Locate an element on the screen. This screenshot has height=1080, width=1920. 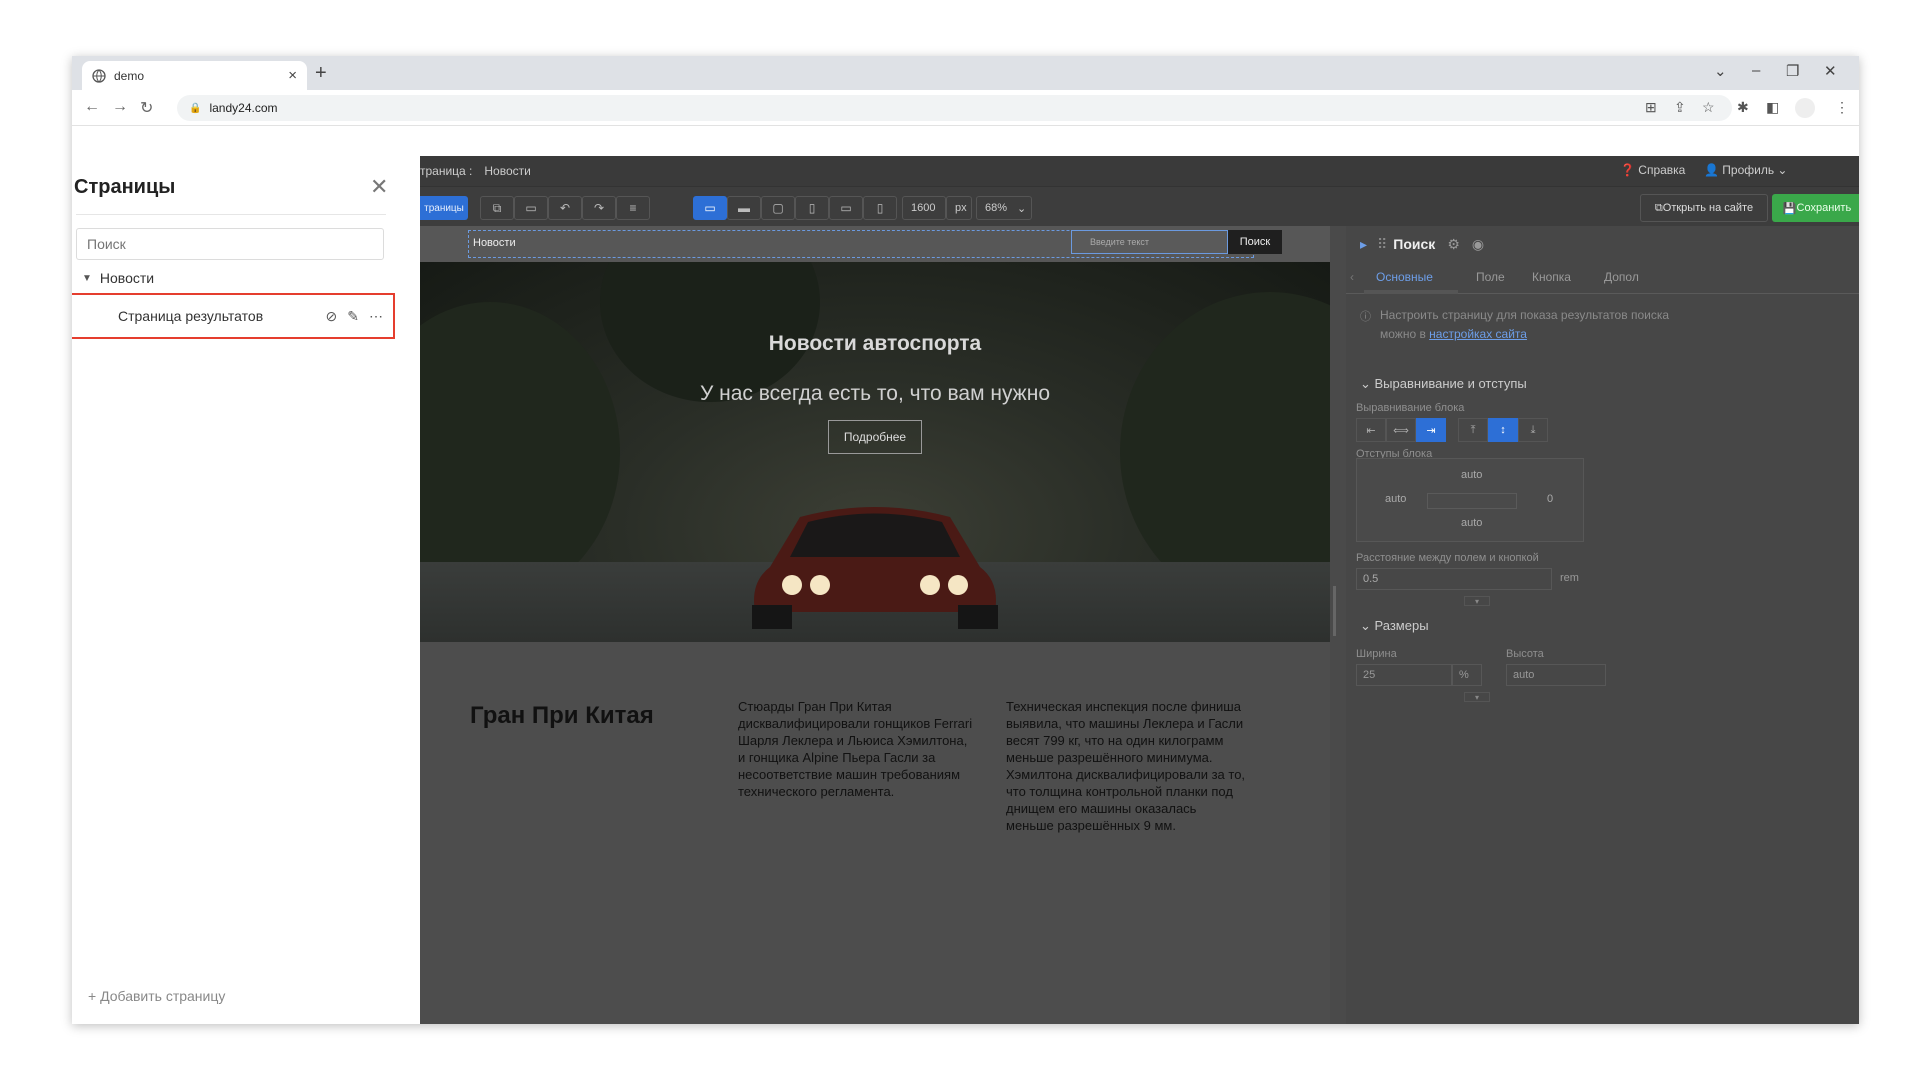
padding-left: auto is located at coordinates (1395, 499).